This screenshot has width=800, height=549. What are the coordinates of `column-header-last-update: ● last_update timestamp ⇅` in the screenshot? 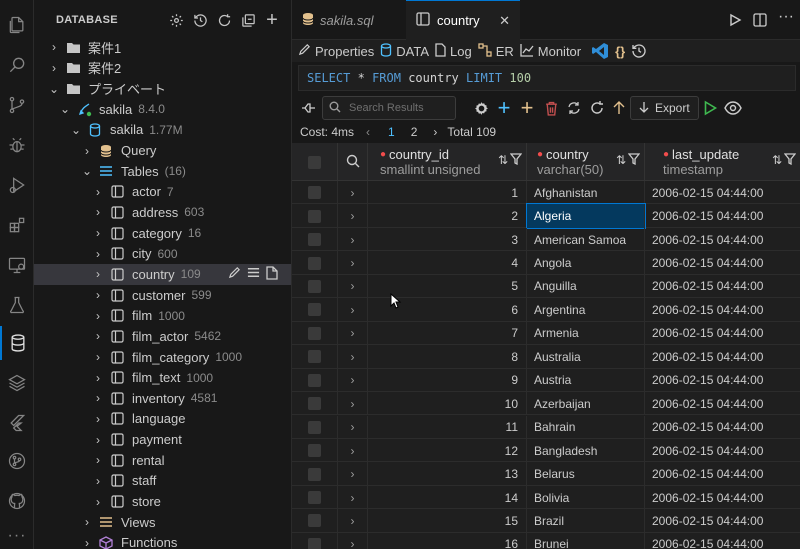 It's located at (722, 162).